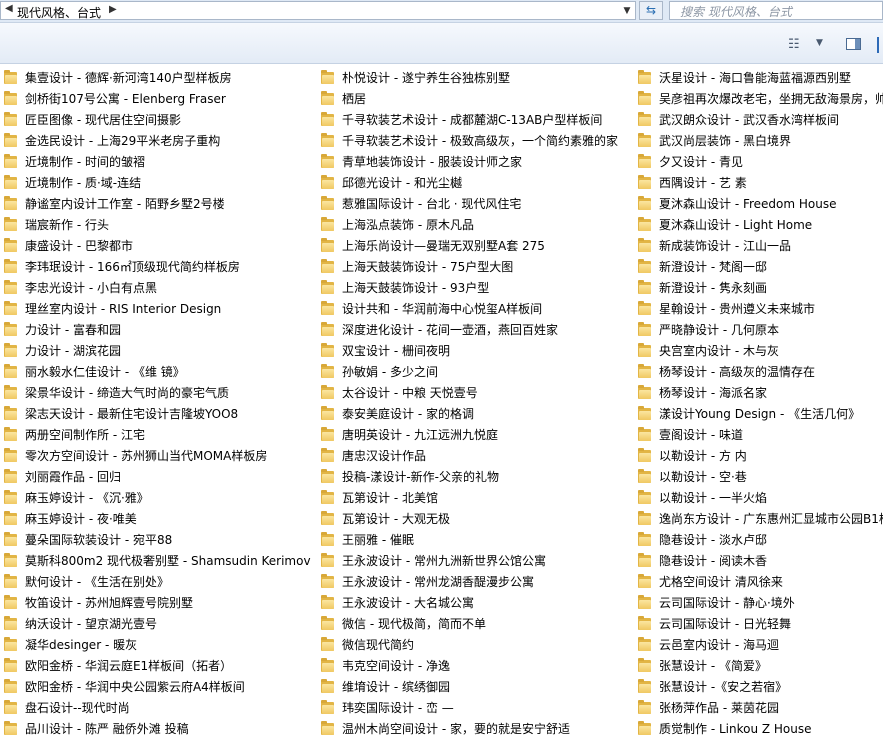 This screenshot has height=740, width=883. I want to click on folder-name: 唐明英设计 - 九江远洲九悦庭, so click(420, 435).